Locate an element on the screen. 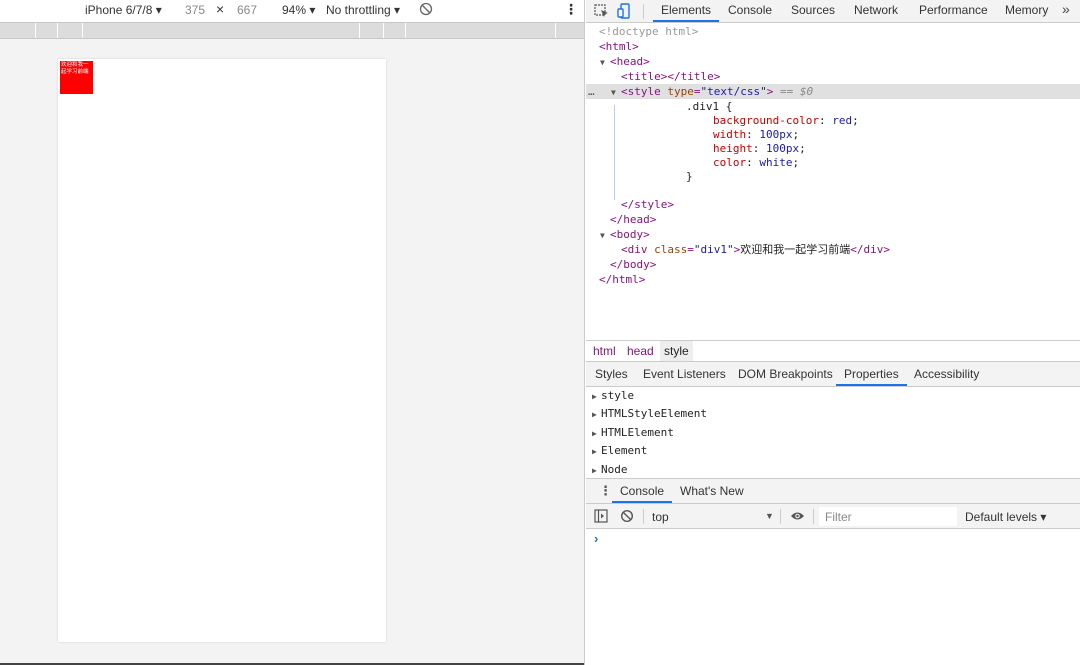  title-close-tag: </title> is located at coordinates (694, 76).